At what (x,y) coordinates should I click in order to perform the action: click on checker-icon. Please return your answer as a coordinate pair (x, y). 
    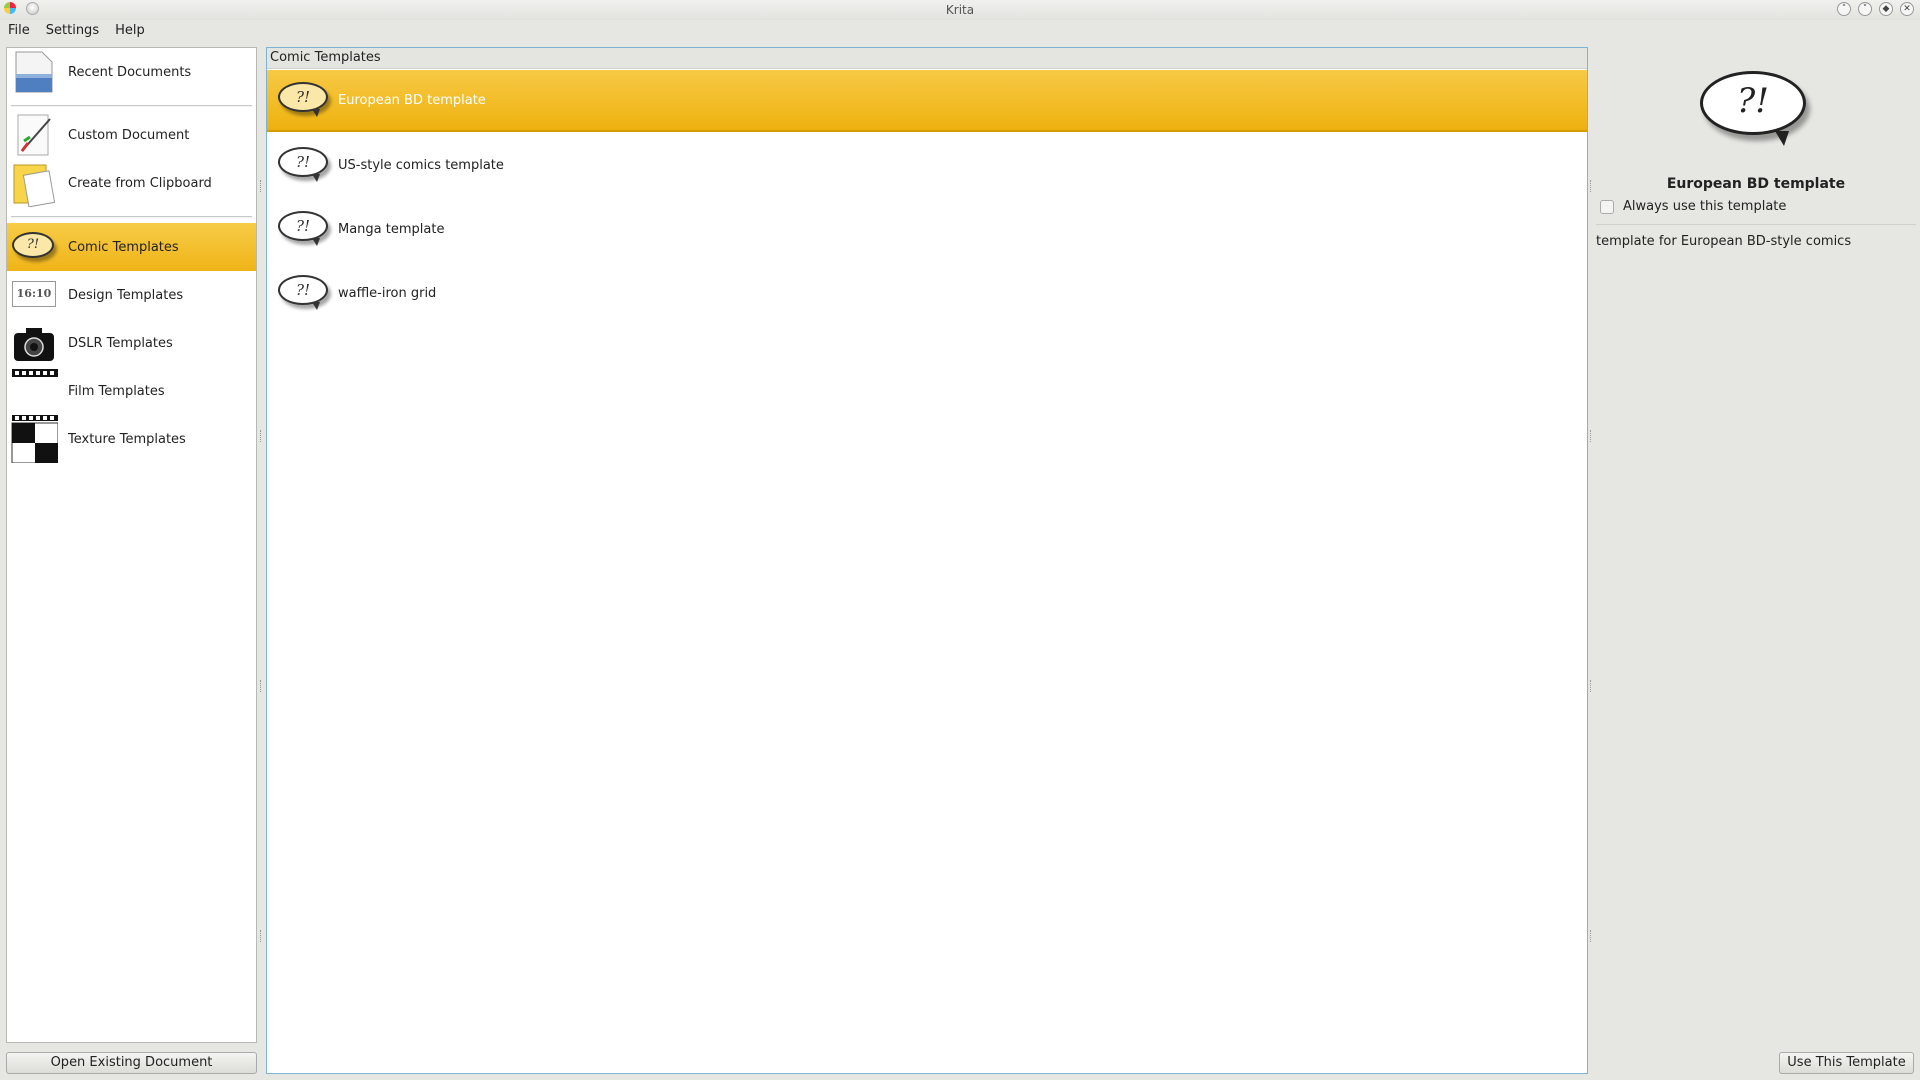
    Looking at the image, I should click on (34, 439).